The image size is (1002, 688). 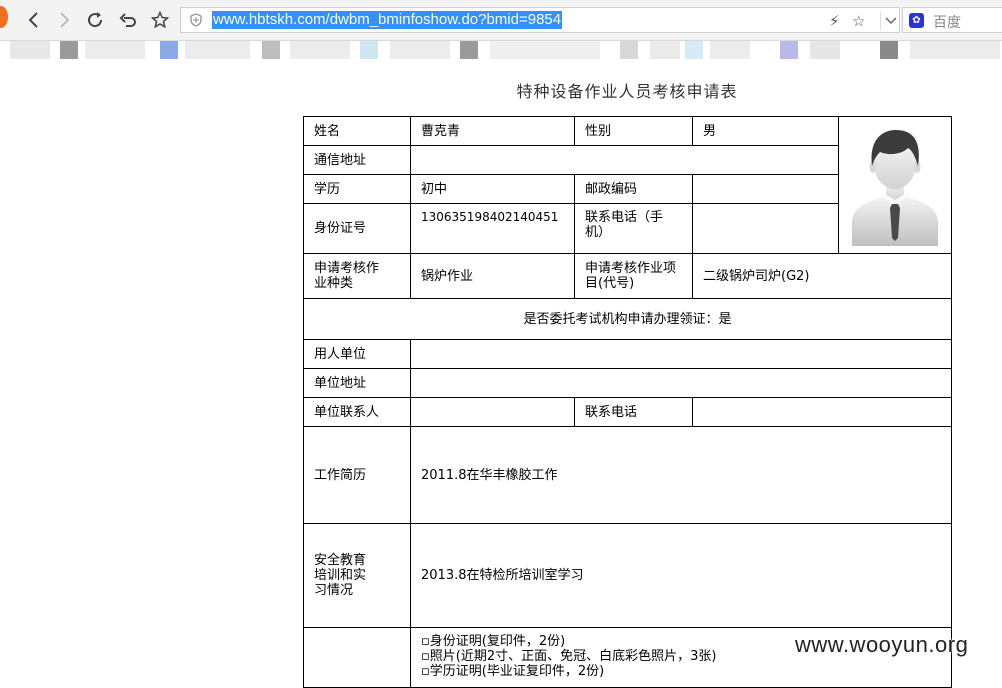 I want to click on forward-arrow-icon, so click(x=65, y=20).